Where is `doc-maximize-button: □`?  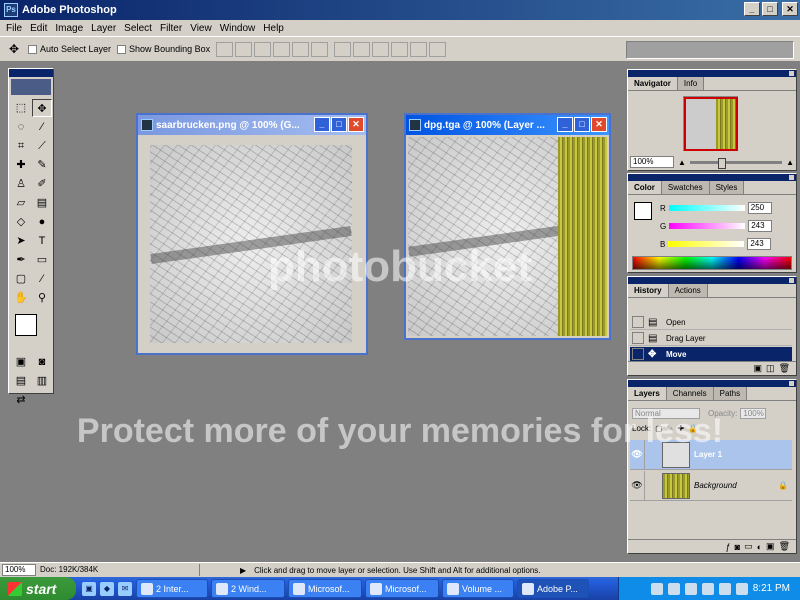 doc-maximize-button: □ is located at coordinates (339, 124).